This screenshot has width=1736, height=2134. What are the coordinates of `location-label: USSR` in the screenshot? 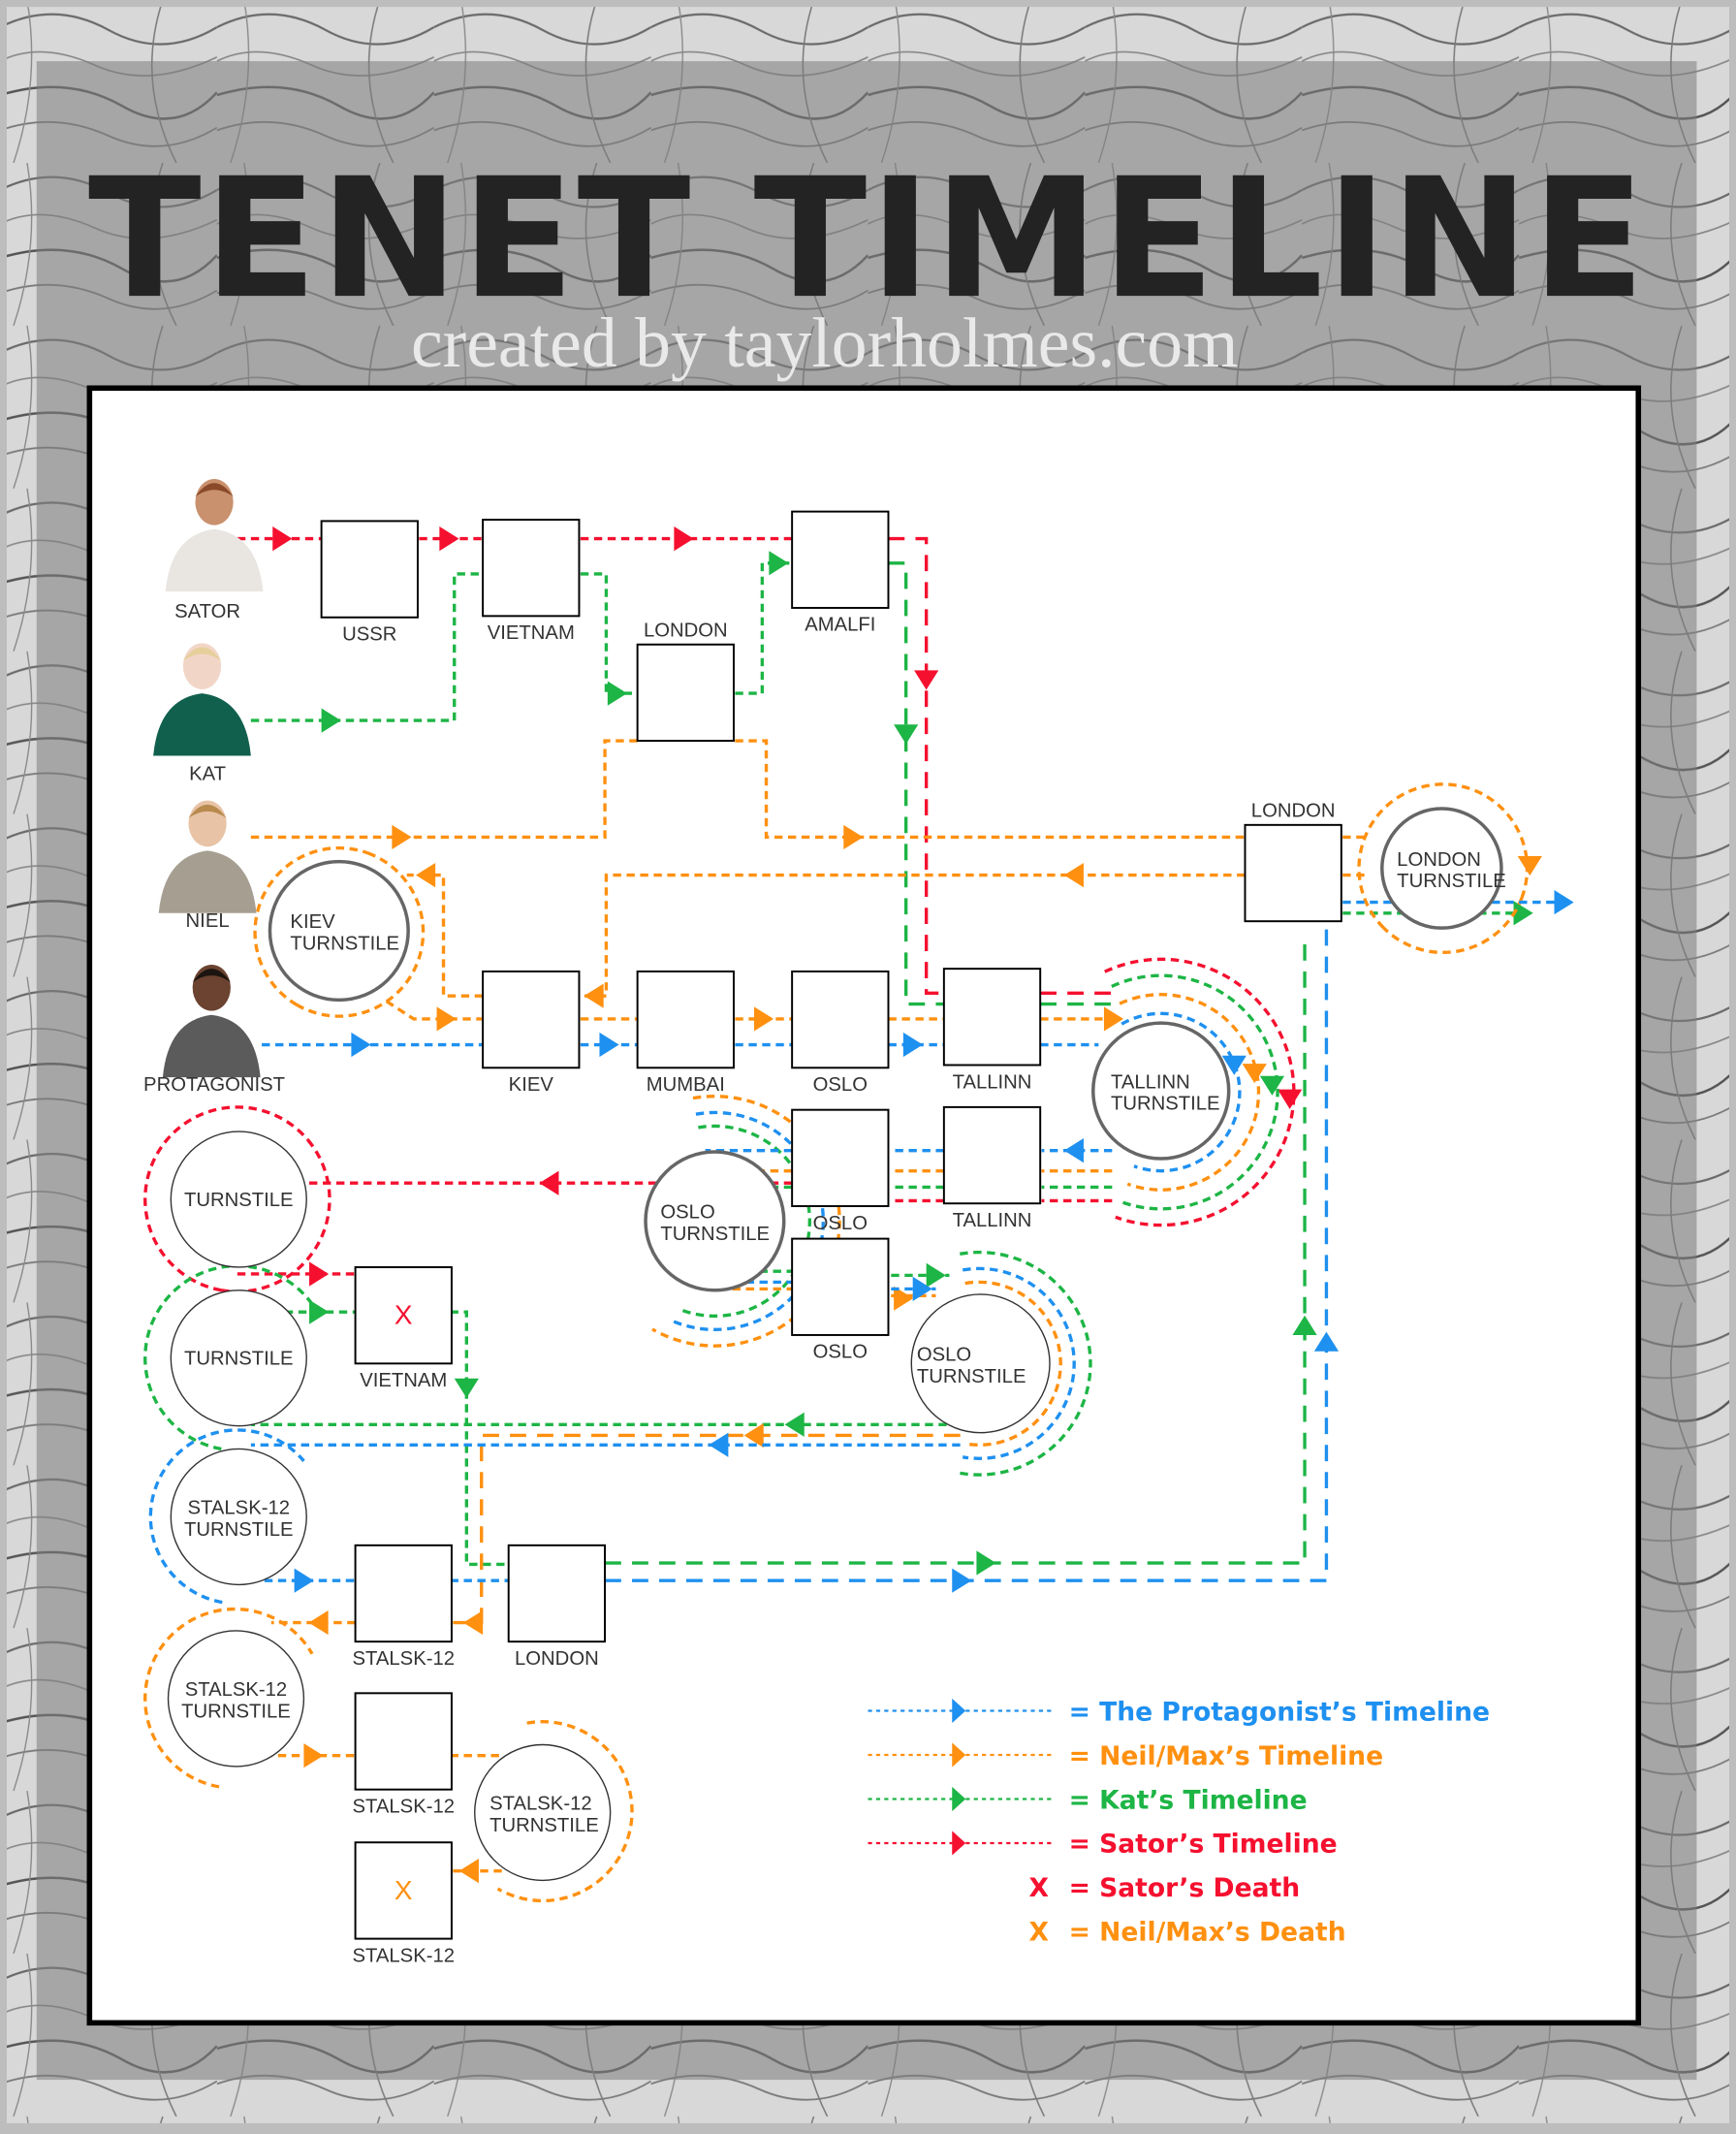 It's located at (369, 635).